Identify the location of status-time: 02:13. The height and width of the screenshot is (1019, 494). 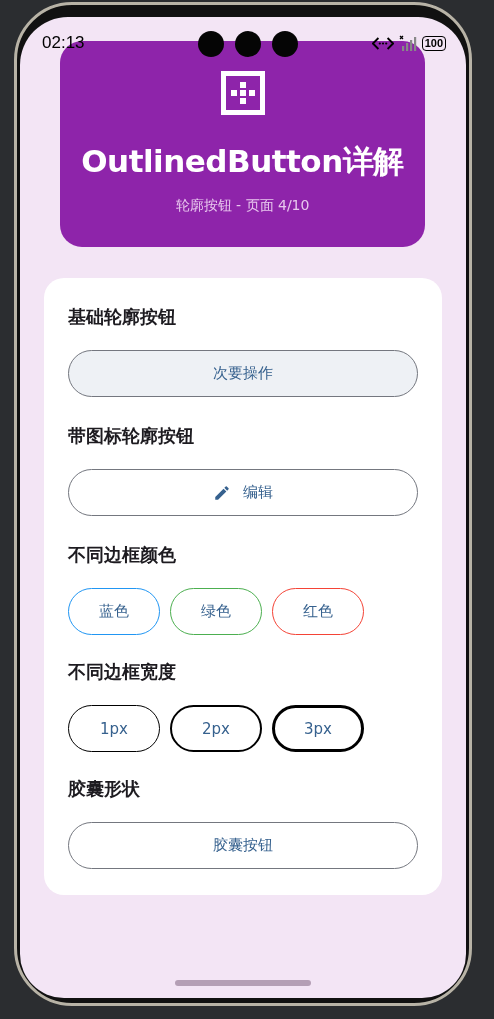
(63, 43).